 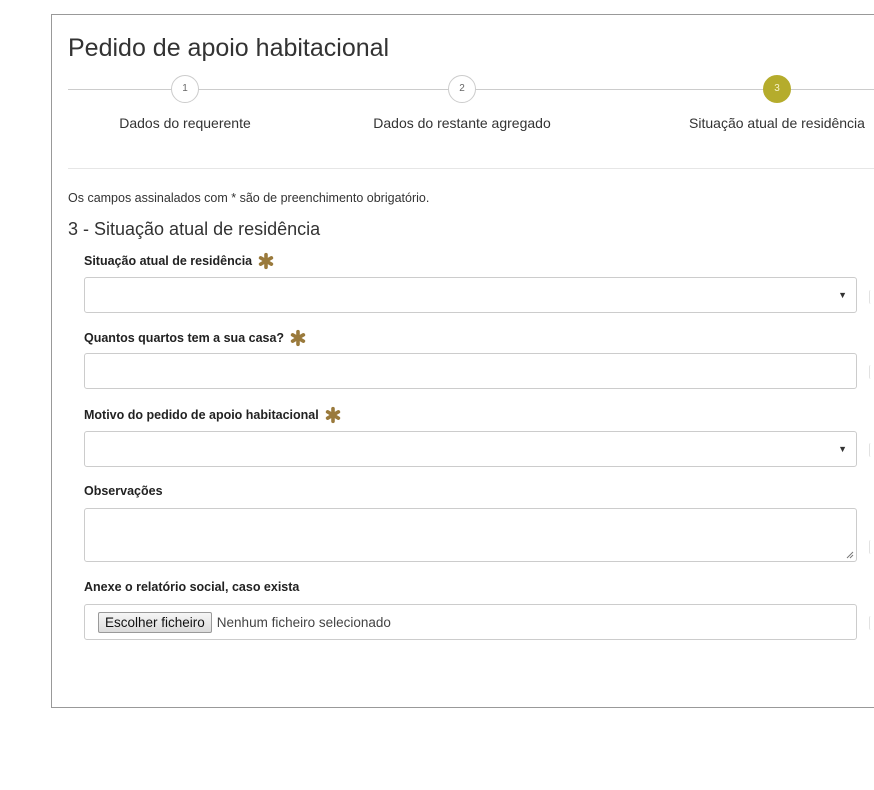 I want to click on anexo-label-text: Anexe o relatório social, caso exista, so click(x=192, y=587).